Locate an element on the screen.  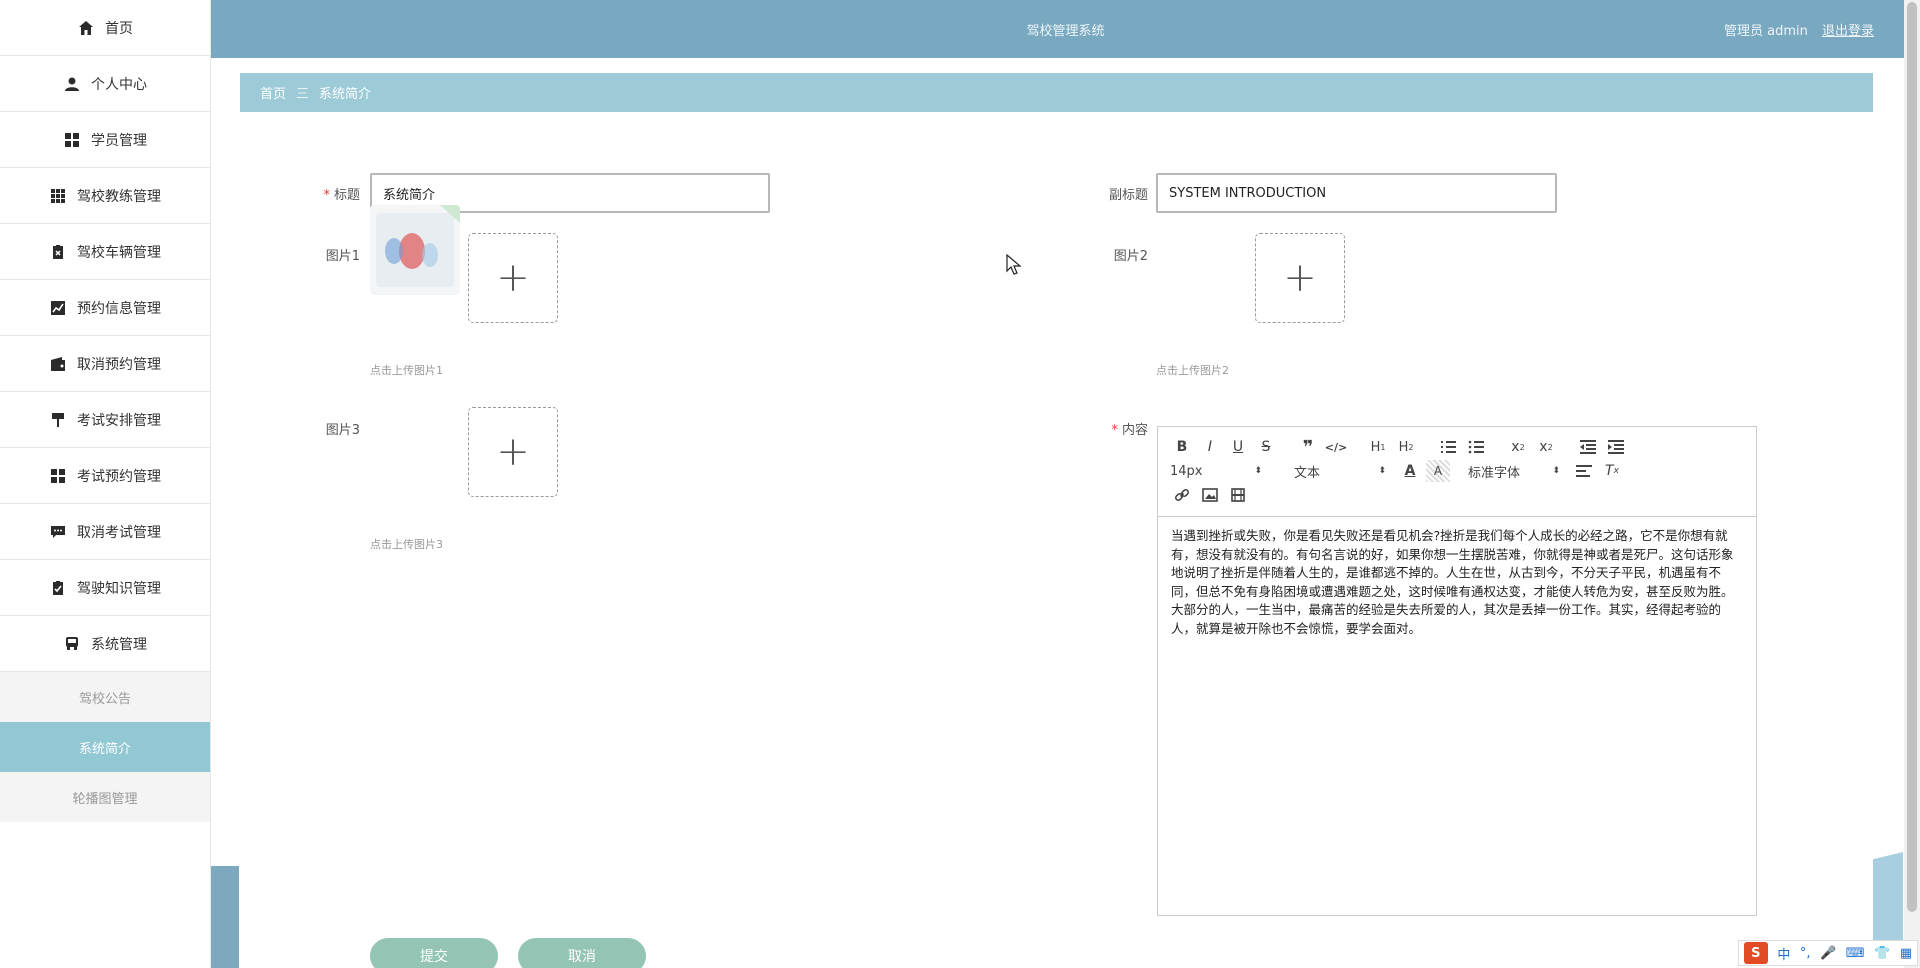
pic2-hint: 点击上传图片2 is located at coordinates (1192, 370).